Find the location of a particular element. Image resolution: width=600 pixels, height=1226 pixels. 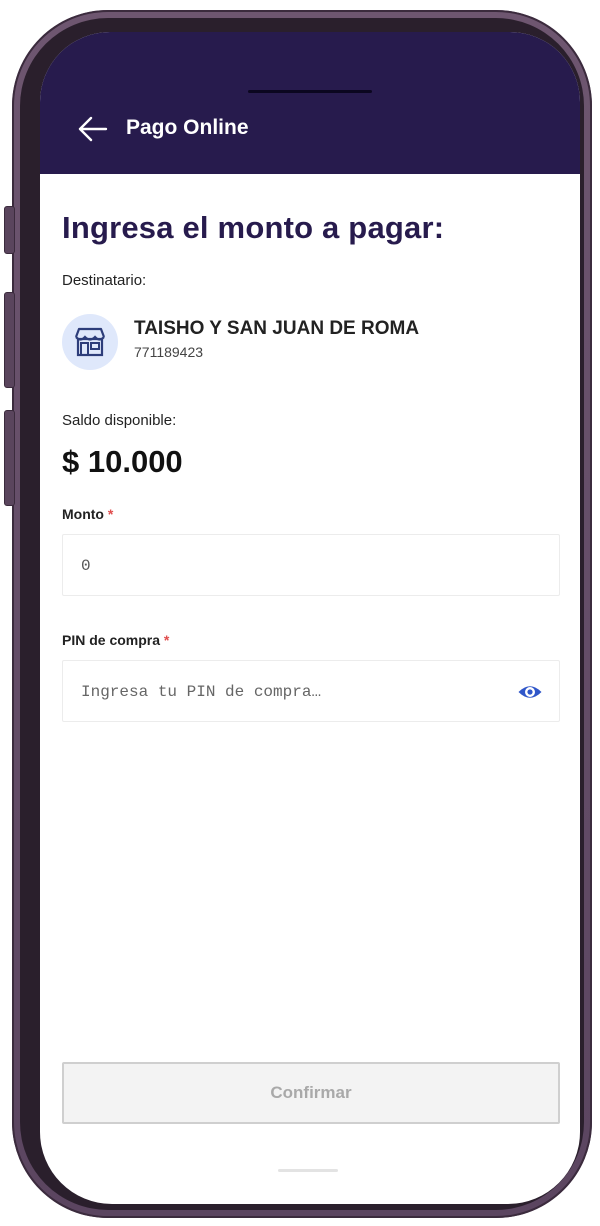

recipient-name: TAISHO Y SAN JUAN DE ROMA is located at coordinates (277, 328).